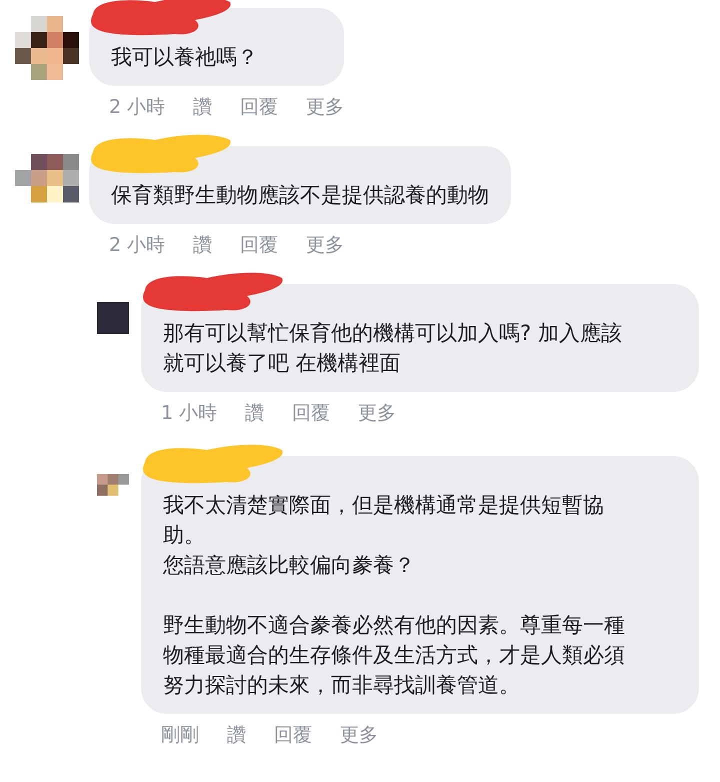 Image resolution: width=720 pixels, height=782 pixels. Describe the element at coordinates (394, 655) in the screenshot. I see `comment-text: 野生動物不適合豢養必然有他的因素。尊重每一種物種最適合的生存條件及生活方式，才是人類必須努力探討的未來，而非尋找訓養管道。` at that location.